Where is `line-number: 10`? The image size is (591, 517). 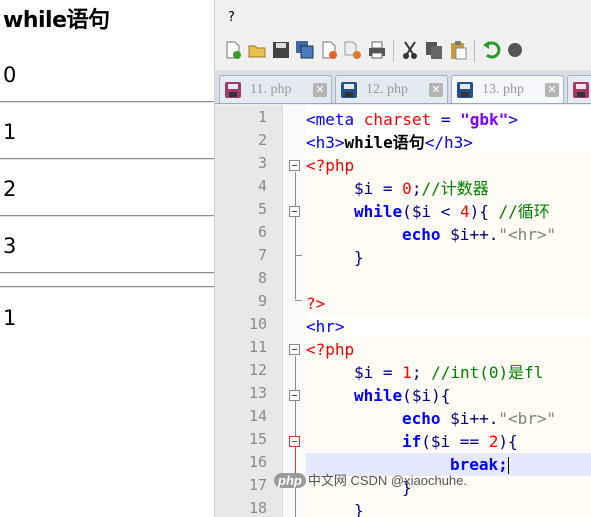
line-number: 10 is located at coordinates (257, 324).